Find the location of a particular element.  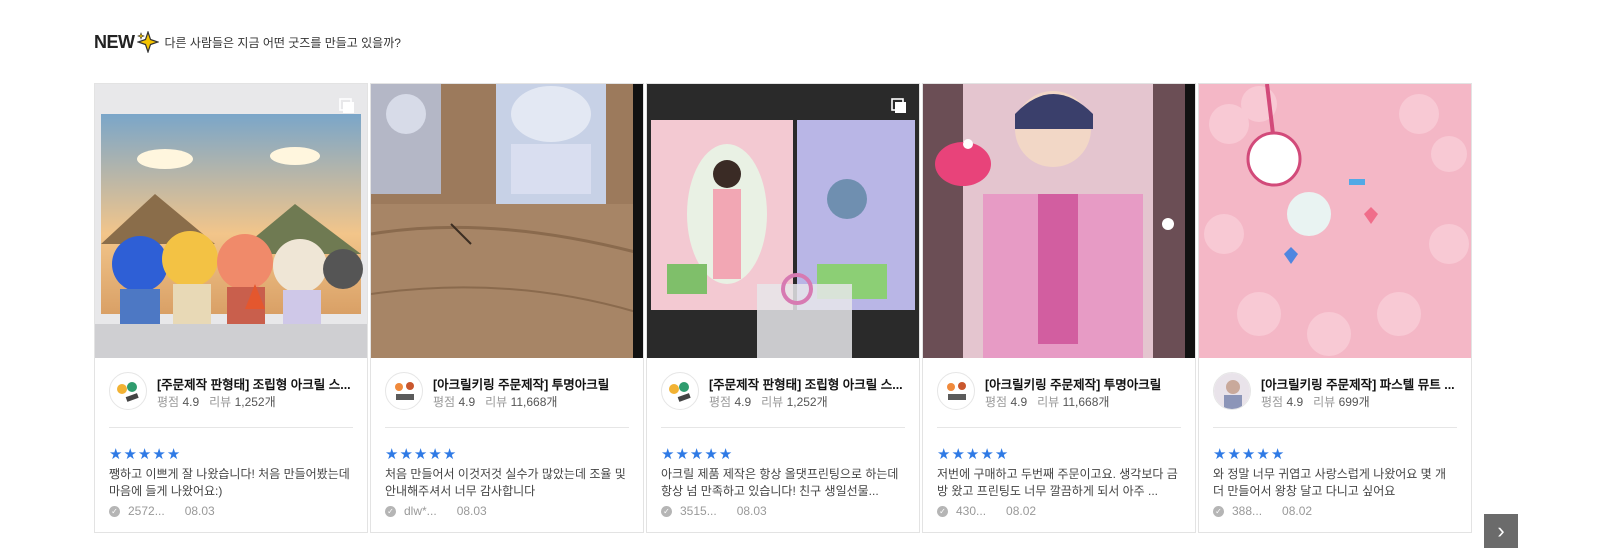

review-footer: ✓ 2572... 08.03 is located at coordinates (162, 511).